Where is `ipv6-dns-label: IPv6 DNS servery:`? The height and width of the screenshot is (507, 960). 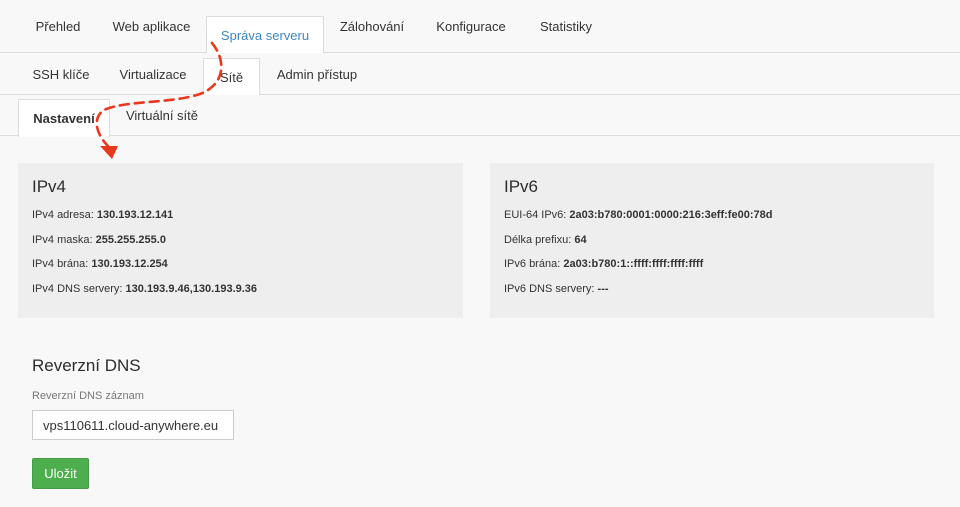 ipv6-dns-label: IPv6 DNS servery: is located at coordinates (549, 288).